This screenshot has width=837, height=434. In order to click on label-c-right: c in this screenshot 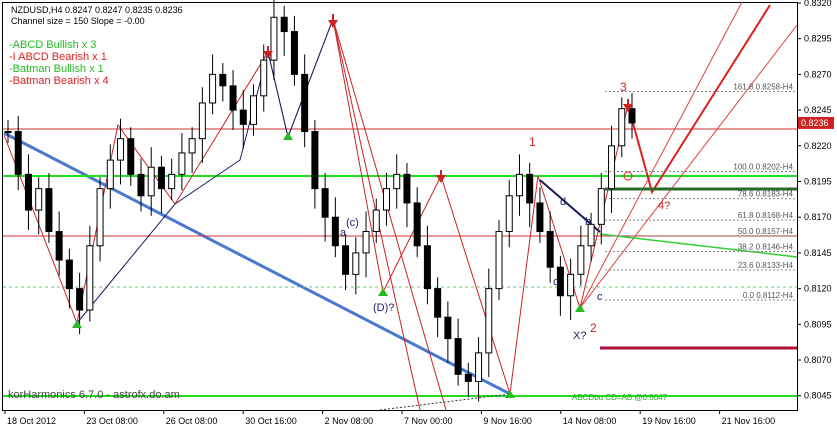, I will do `click(600, 297)`.